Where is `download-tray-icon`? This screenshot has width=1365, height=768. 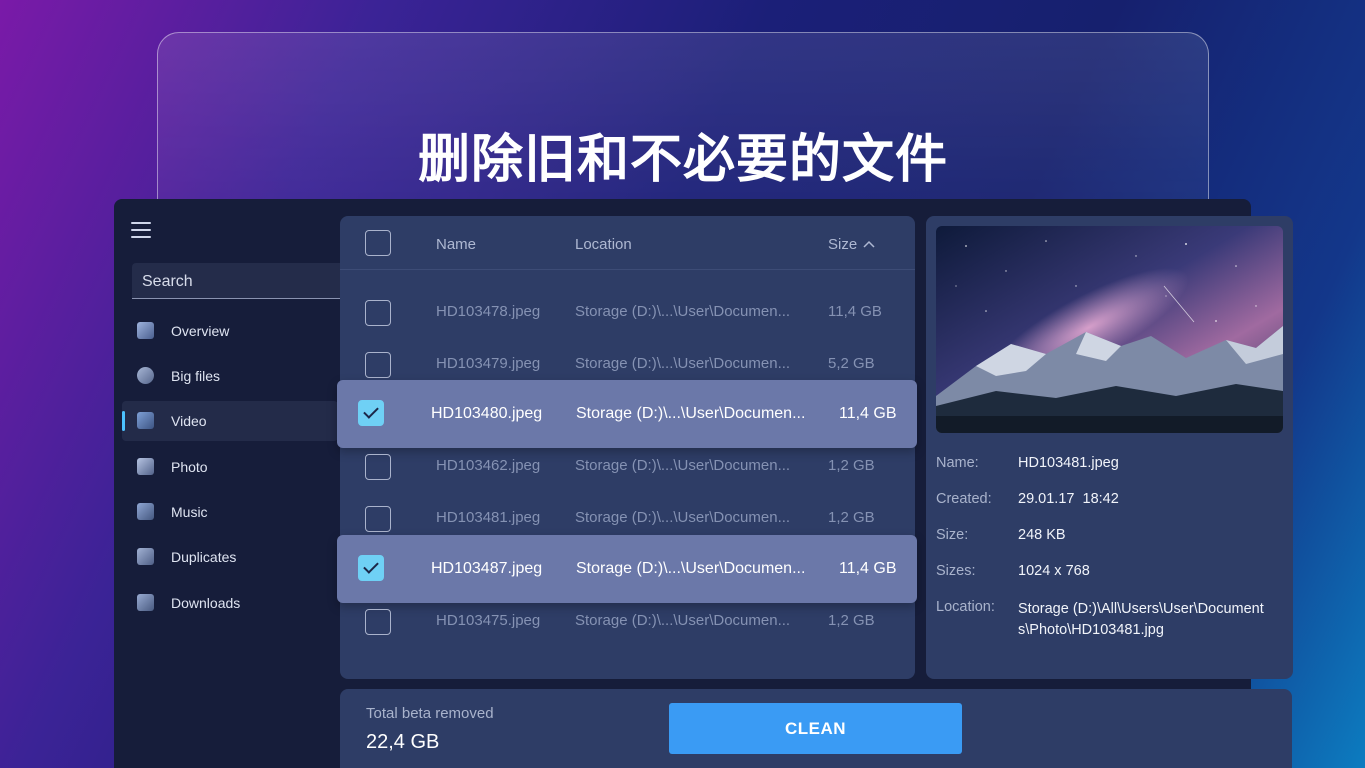
download-tray-icon is located at coordinates (145, 602).